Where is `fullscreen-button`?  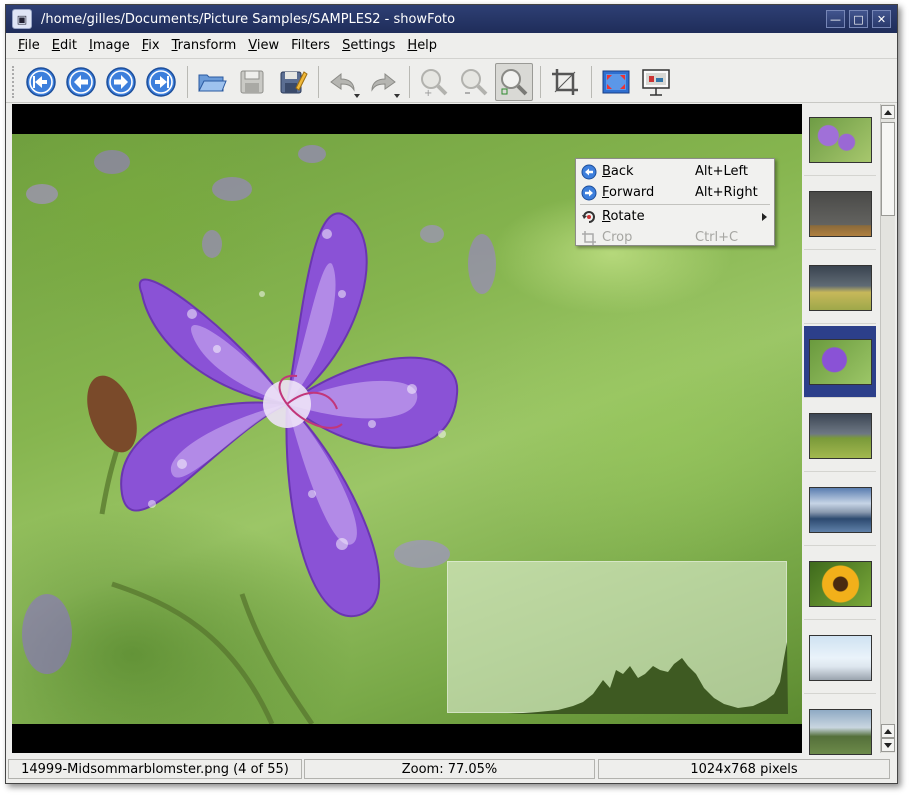 fullscreen-button is located at coordinates (616, 82).